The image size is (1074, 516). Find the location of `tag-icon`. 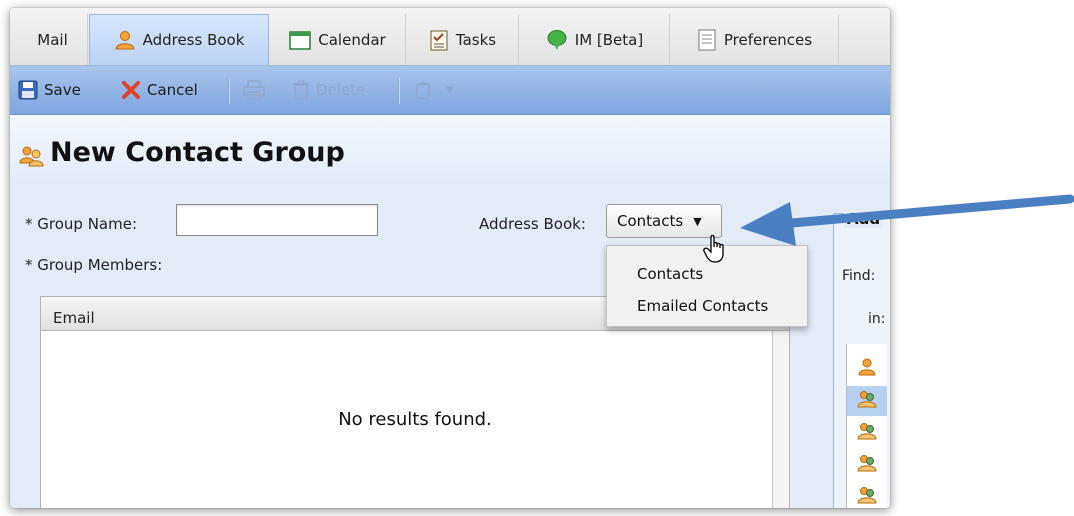

tag-icon is located at coordinates (423, 90).